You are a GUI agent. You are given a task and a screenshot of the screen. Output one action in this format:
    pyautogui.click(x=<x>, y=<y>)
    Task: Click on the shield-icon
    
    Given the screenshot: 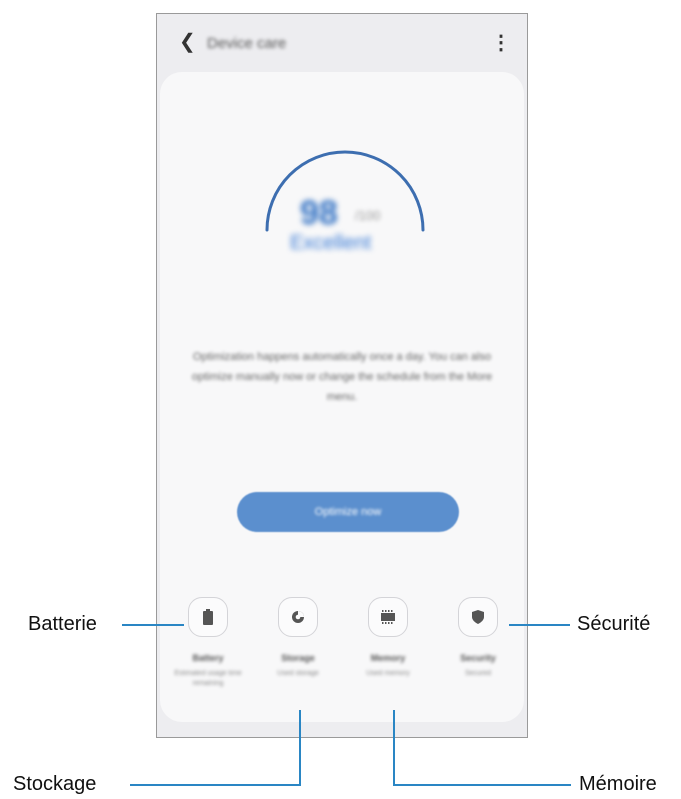 What is the action you would take?
    pyautogui.click(x=478, y=617)
    